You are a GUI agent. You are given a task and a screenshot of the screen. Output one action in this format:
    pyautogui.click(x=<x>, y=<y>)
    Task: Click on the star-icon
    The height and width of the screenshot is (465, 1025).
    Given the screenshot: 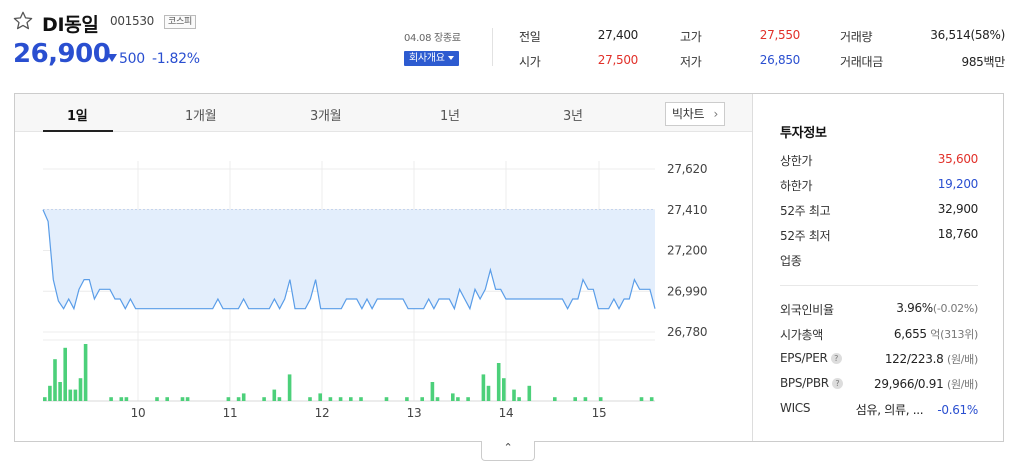 What is the action you would take?
    pyautogui.click(x=23, y=21)
    